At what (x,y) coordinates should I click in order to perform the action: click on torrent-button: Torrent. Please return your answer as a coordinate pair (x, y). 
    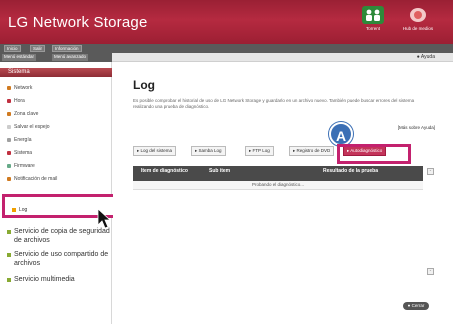
    Looking at the image, I should click on (373, 18).